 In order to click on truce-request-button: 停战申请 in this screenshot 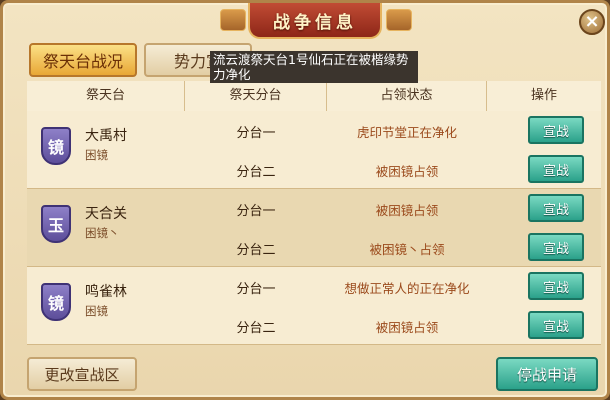, I will do `click(547, 374)`.